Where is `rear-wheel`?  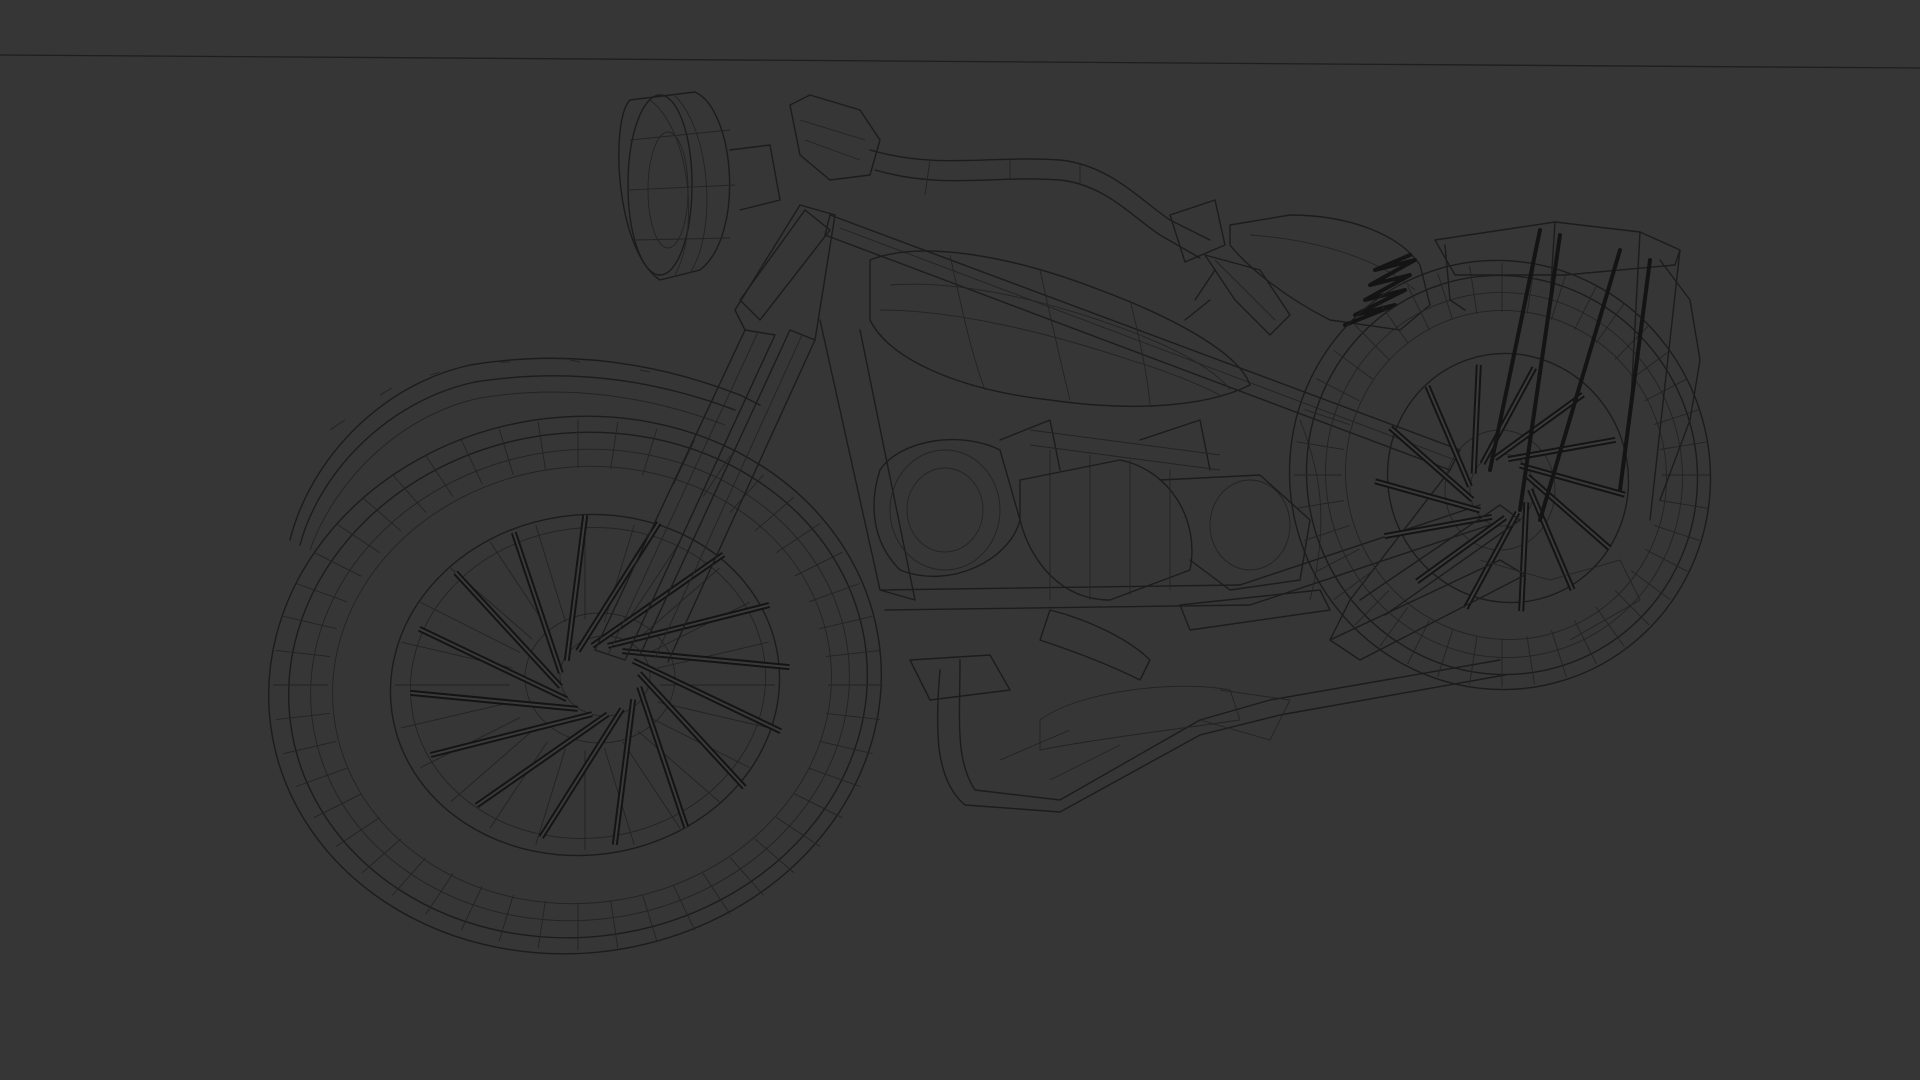
rear-wheel is located at coordinates (1500, 475).